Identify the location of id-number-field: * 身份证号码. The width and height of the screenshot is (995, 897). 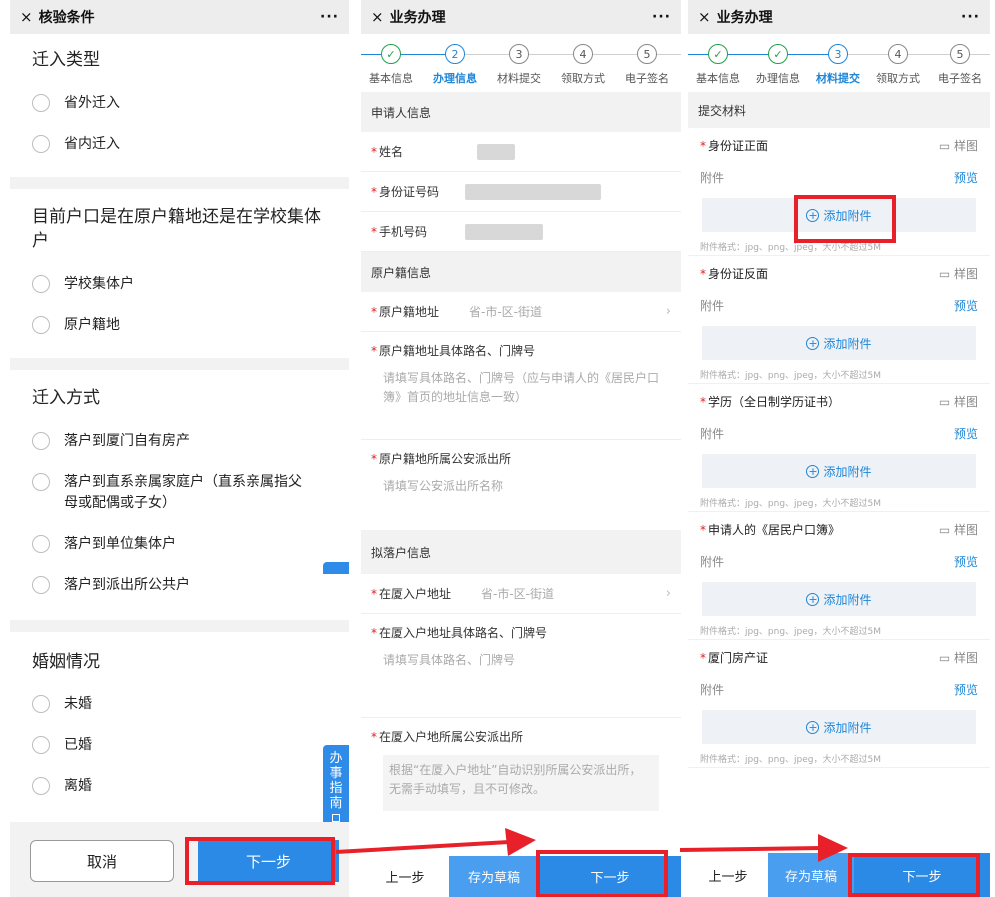
(521, 192).